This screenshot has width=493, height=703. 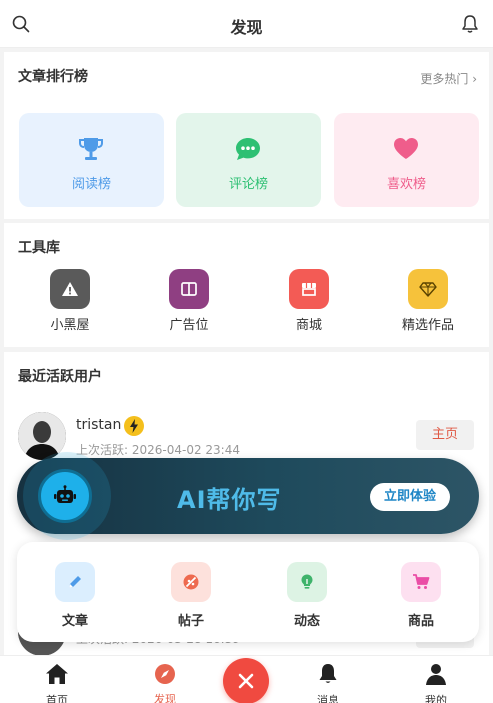 I want to click on compose-product-label: 商品, so click(x=420, y=621).